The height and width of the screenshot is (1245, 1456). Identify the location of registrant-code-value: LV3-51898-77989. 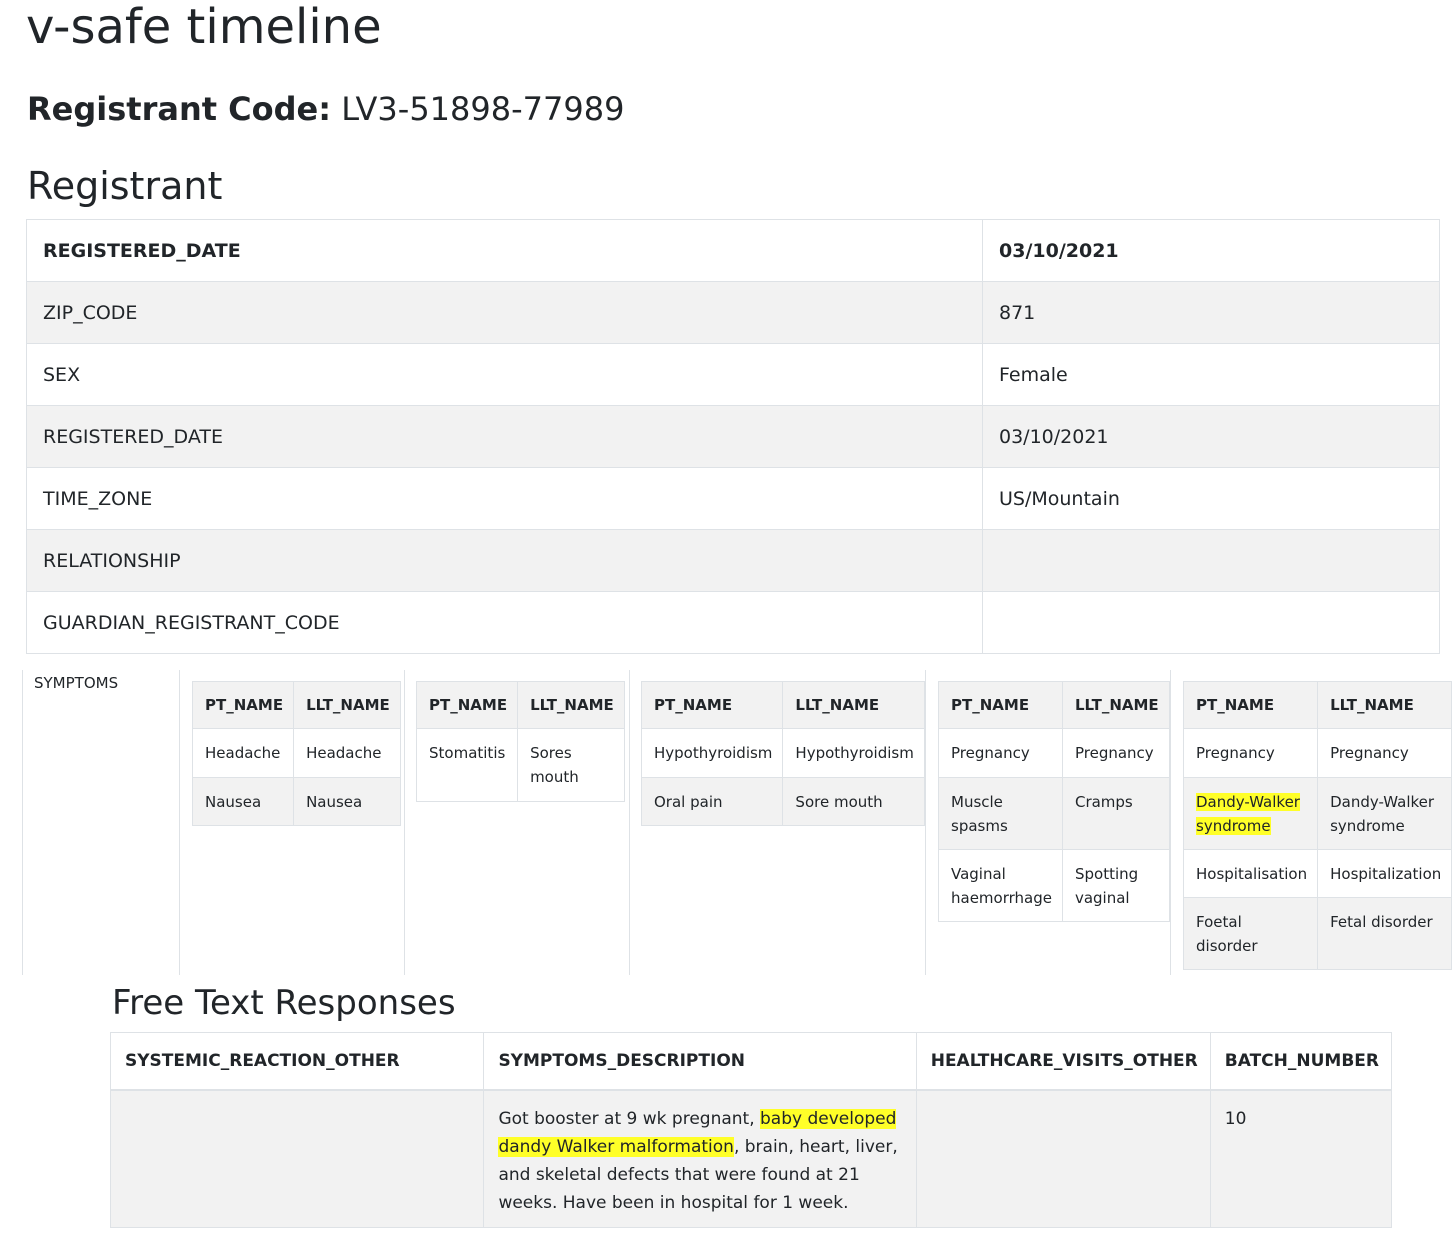
(483, 109).